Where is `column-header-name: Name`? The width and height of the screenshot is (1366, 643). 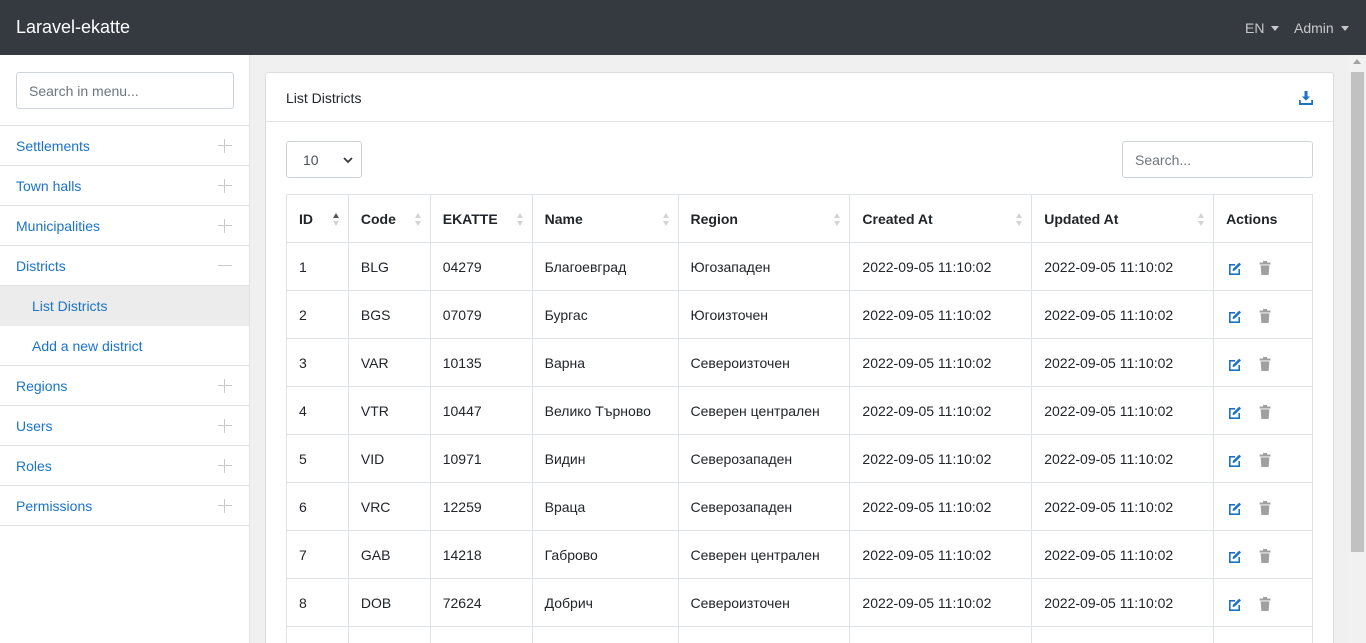 column-header-name: Name is located at coordinates (605, 218).